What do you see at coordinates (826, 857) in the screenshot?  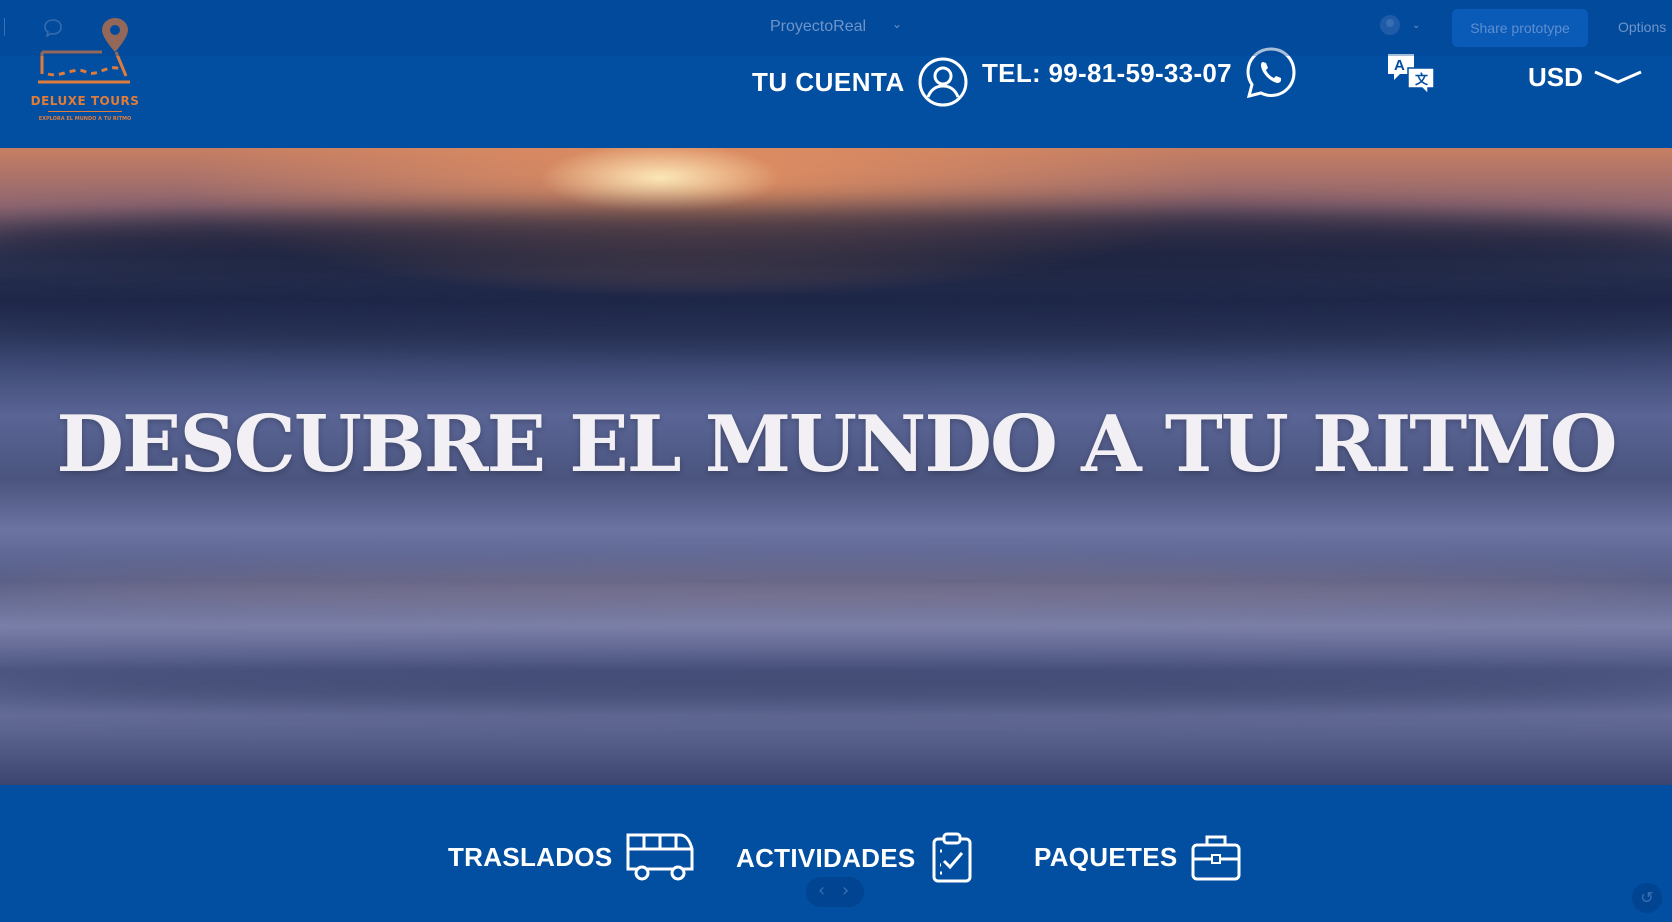 I see `nav-actividades-label: ACTIVIDADES` at bounding box center [826, 857].